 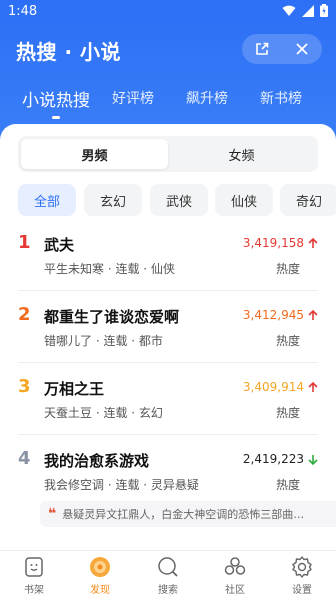 I want to click on nav-label: 设置, so click(x=302, y=590).